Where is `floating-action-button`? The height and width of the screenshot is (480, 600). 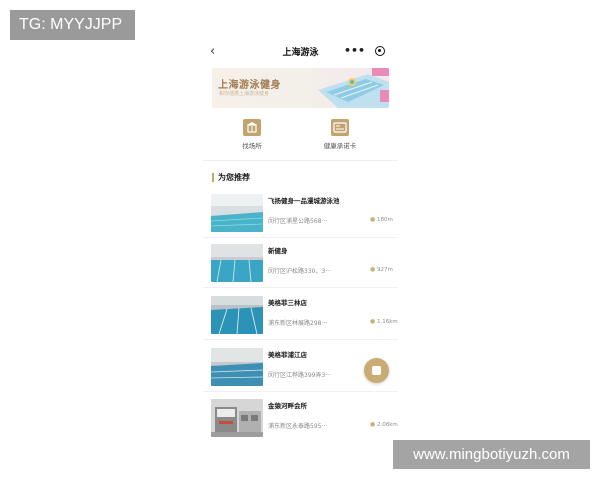
floating-action-button is located at coordinates (376, 370).